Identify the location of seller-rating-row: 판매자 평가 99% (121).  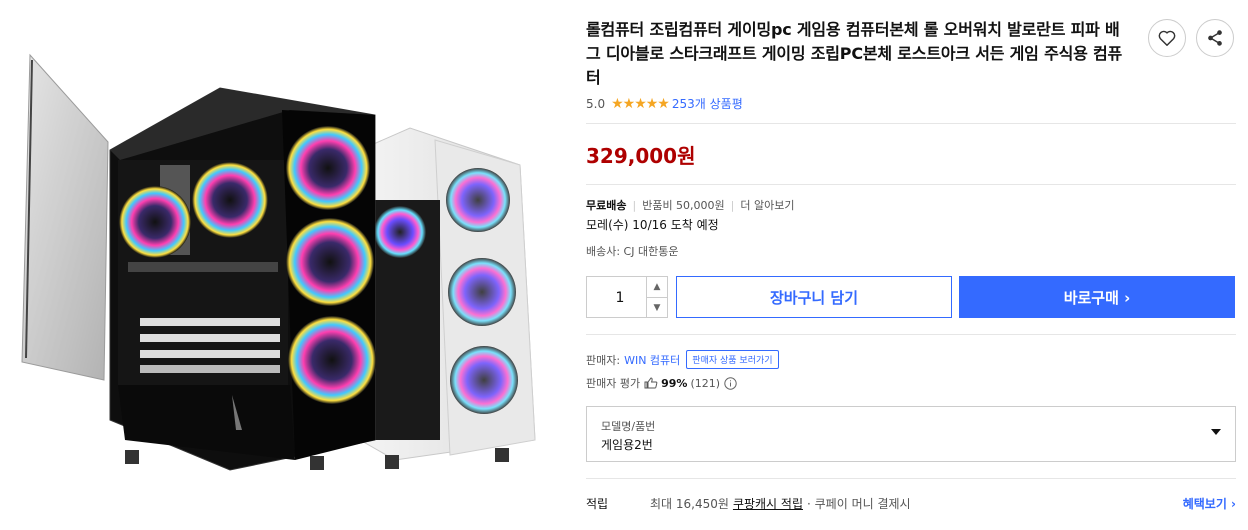
(661, 383).